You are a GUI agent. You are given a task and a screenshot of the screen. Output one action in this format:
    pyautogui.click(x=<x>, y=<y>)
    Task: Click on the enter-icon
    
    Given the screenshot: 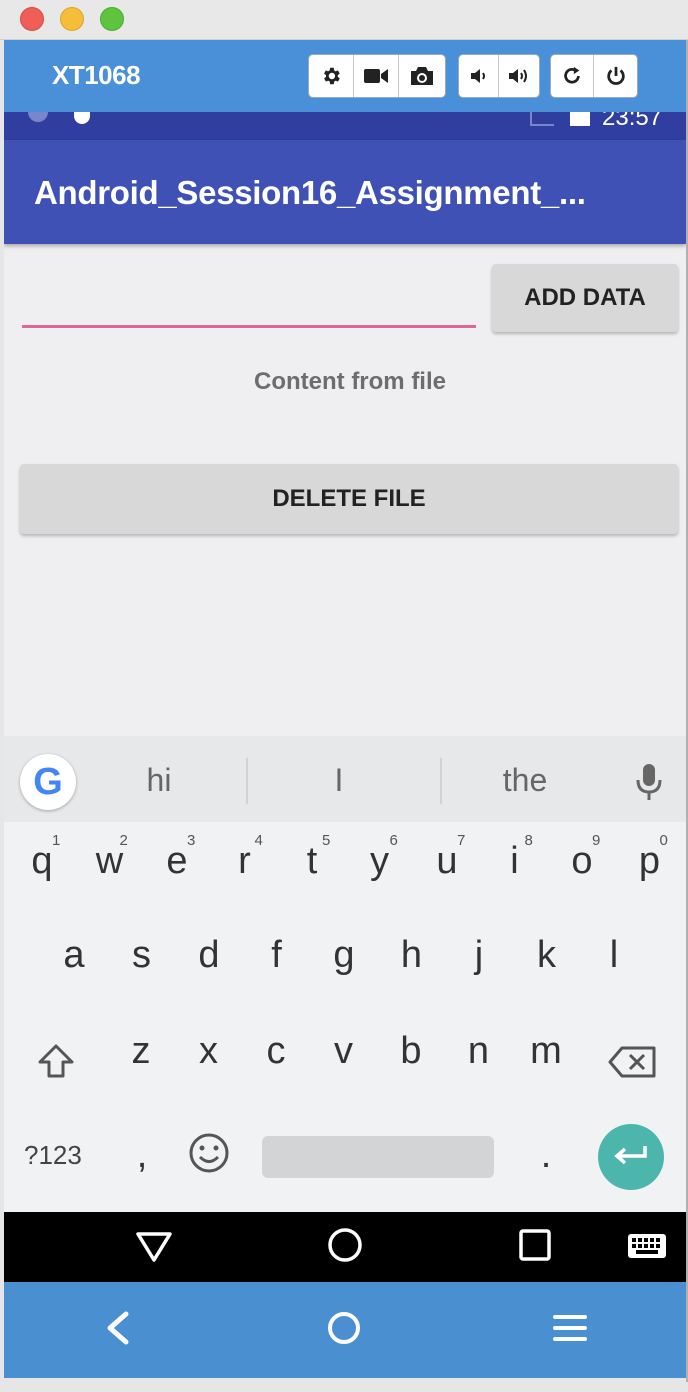 What is the action you would take?
    pyautogui.click(x=630, y=1155)
    